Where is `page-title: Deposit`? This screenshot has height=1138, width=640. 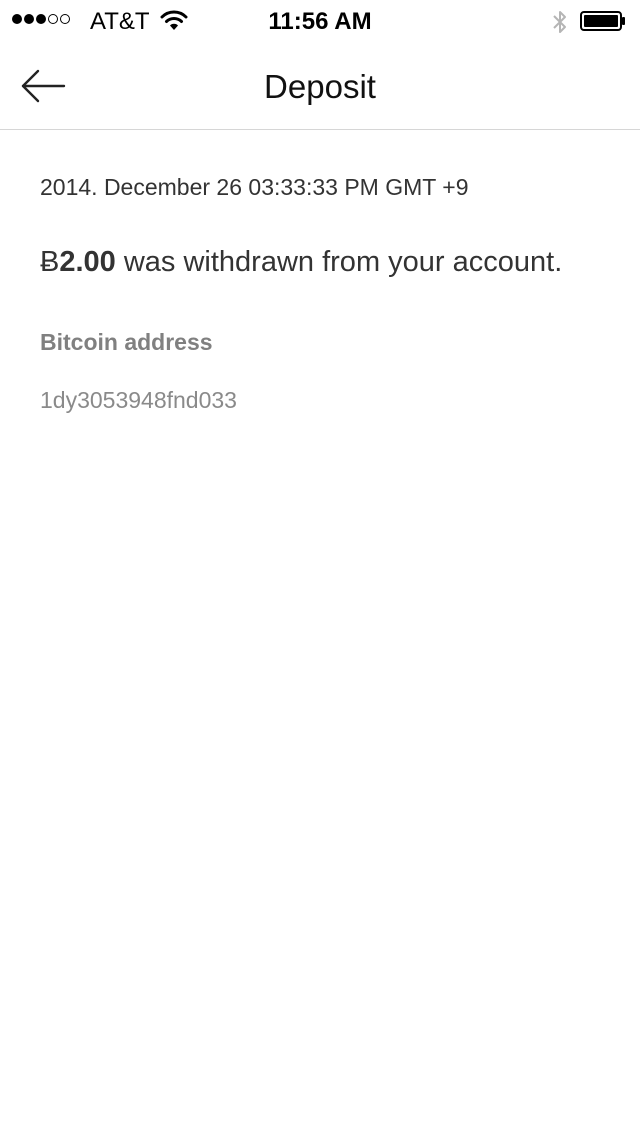 page-title: Deposit is located at coordinates (320, 86).